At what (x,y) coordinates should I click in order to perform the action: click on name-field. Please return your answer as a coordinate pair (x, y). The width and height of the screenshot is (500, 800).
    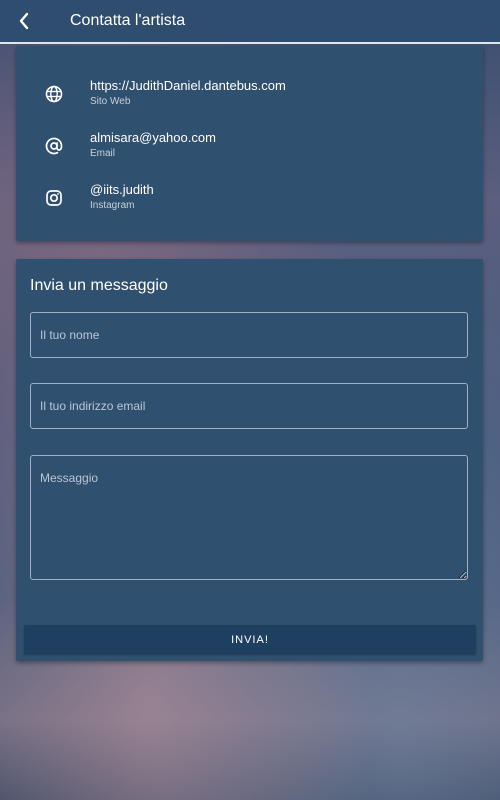
    Looking at the image, I should click on (249, 335).